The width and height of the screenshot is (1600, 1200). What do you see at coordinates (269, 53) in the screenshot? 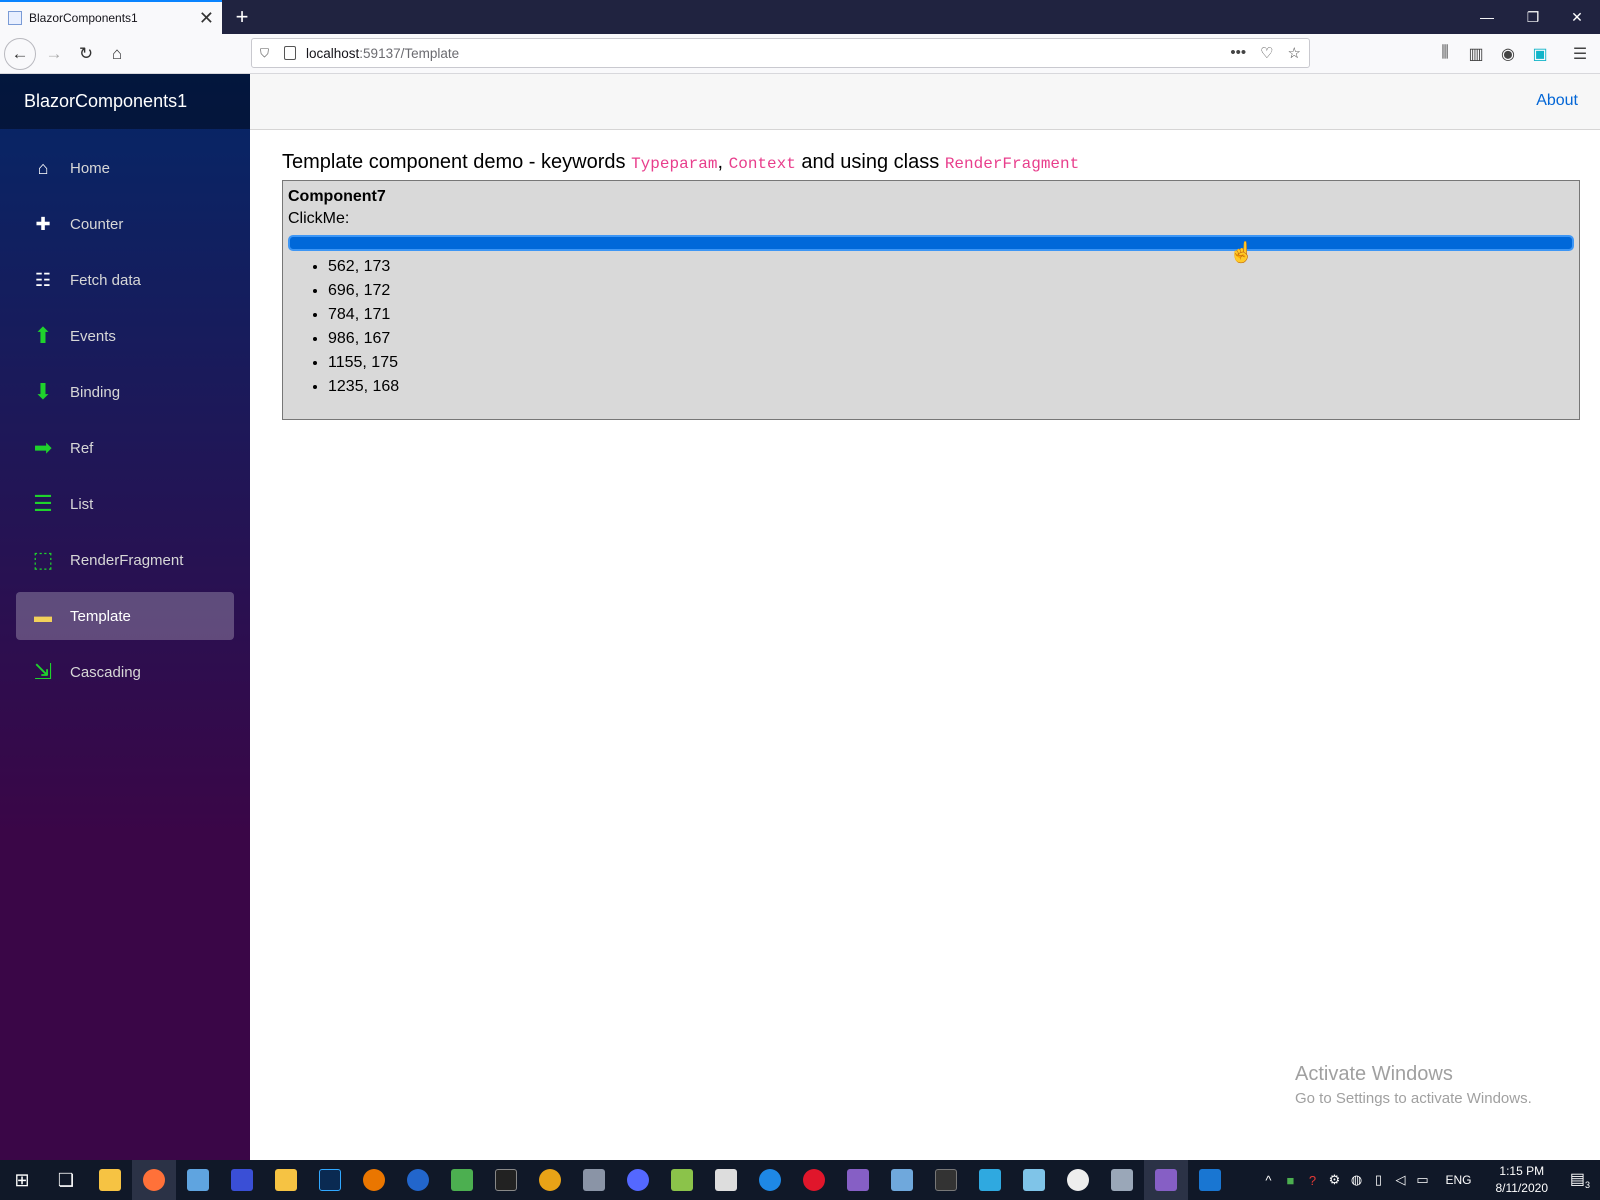
I see `tracking-protection-icon: ⛉` at bounding box center [269, 53].